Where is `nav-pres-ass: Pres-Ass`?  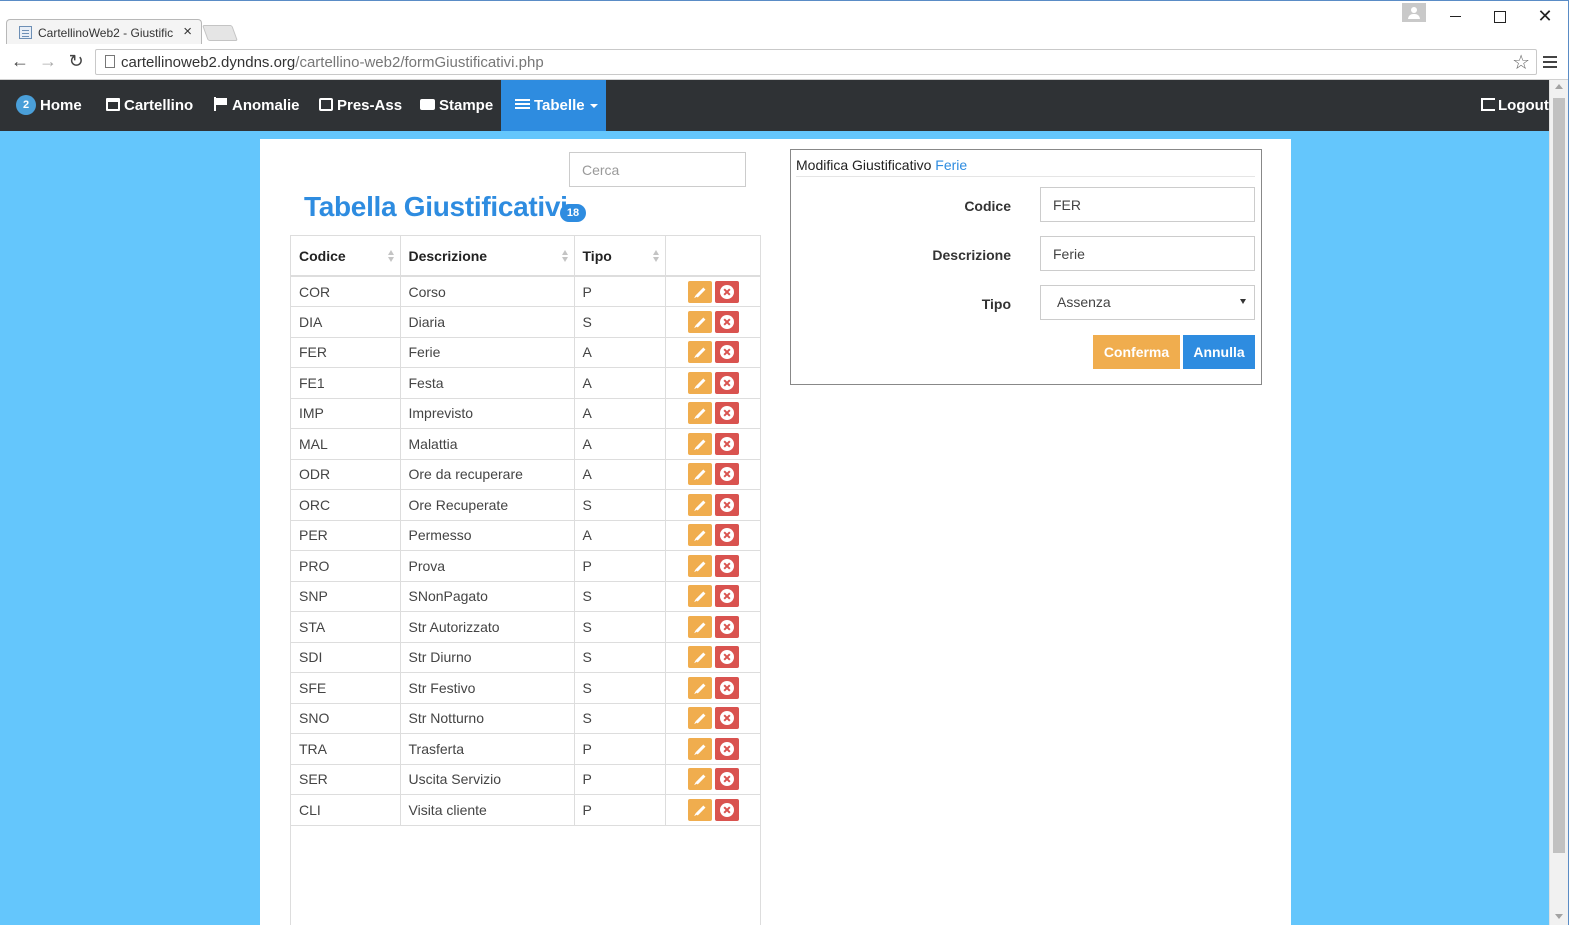
nav-pres-ass: Pres-Ass is located at coordinates (360, 105).